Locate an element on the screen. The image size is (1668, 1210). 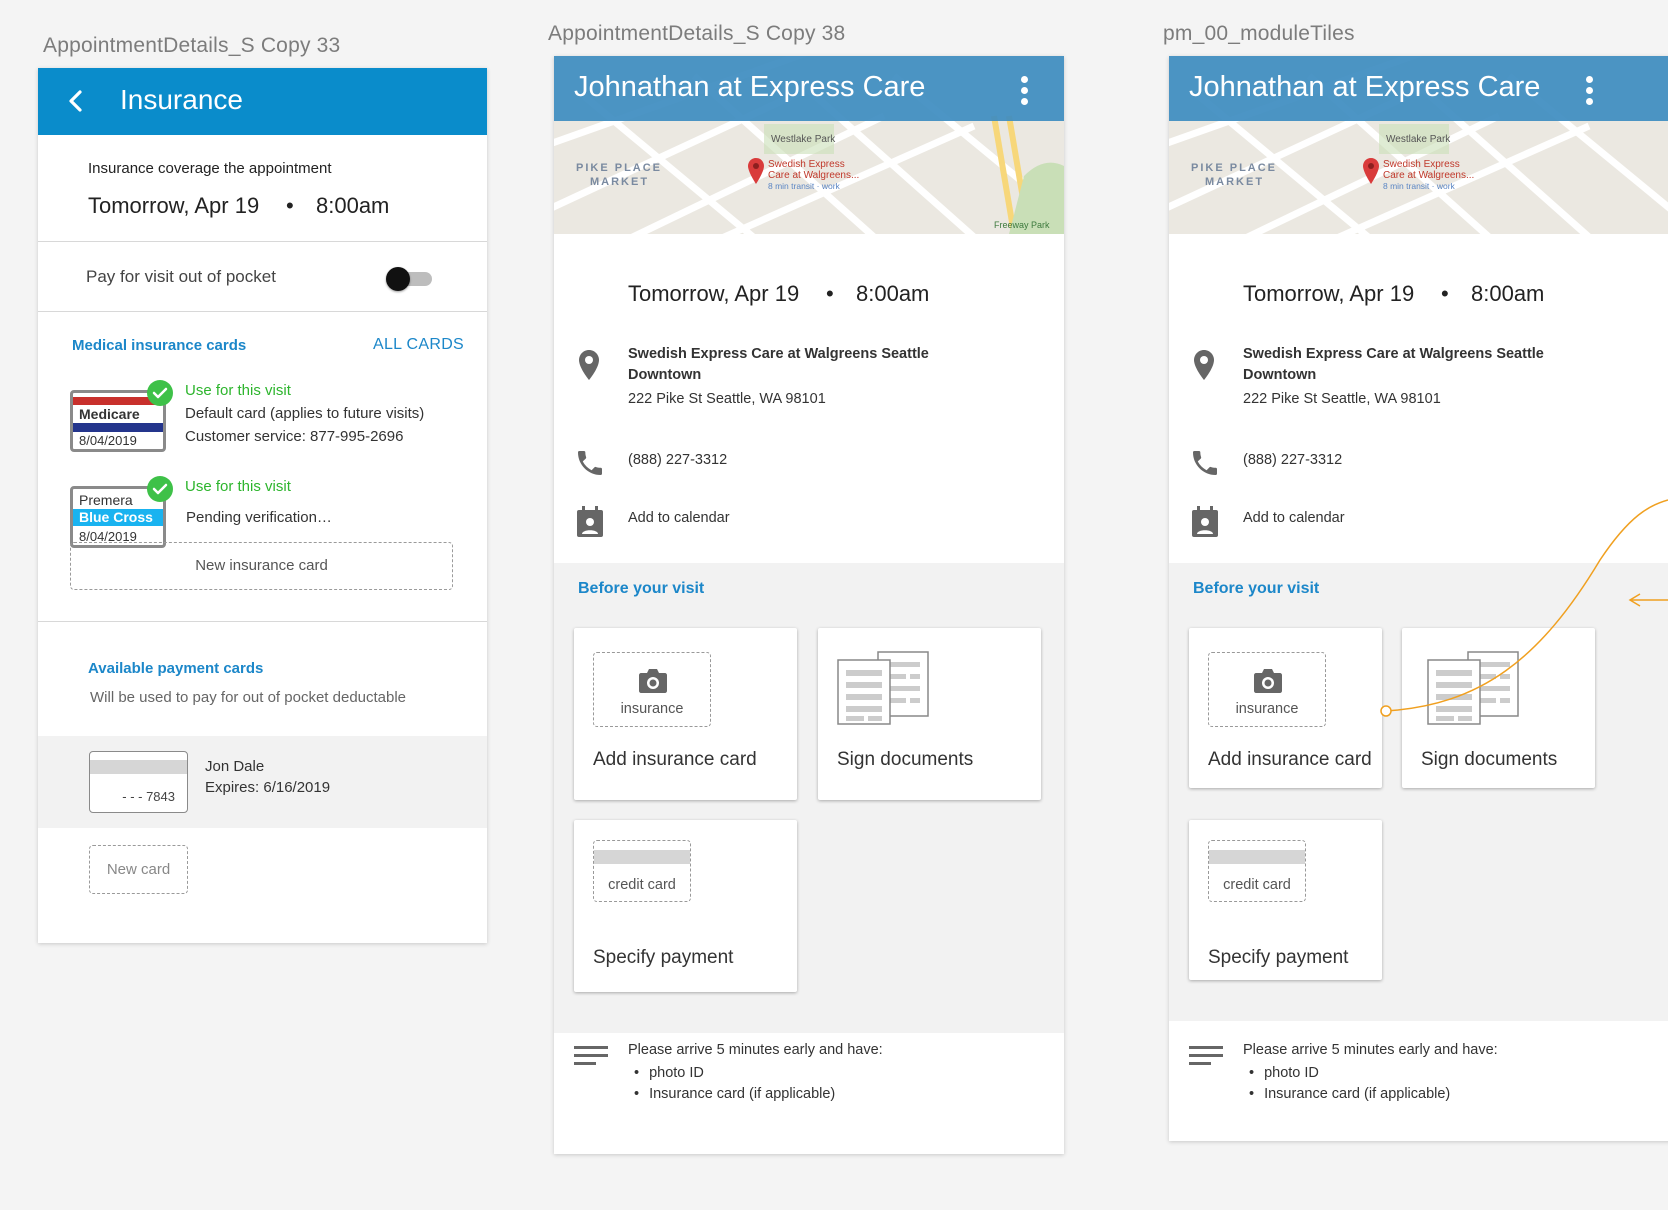
prototype-link-connector is located at coordinates (1524, 608).